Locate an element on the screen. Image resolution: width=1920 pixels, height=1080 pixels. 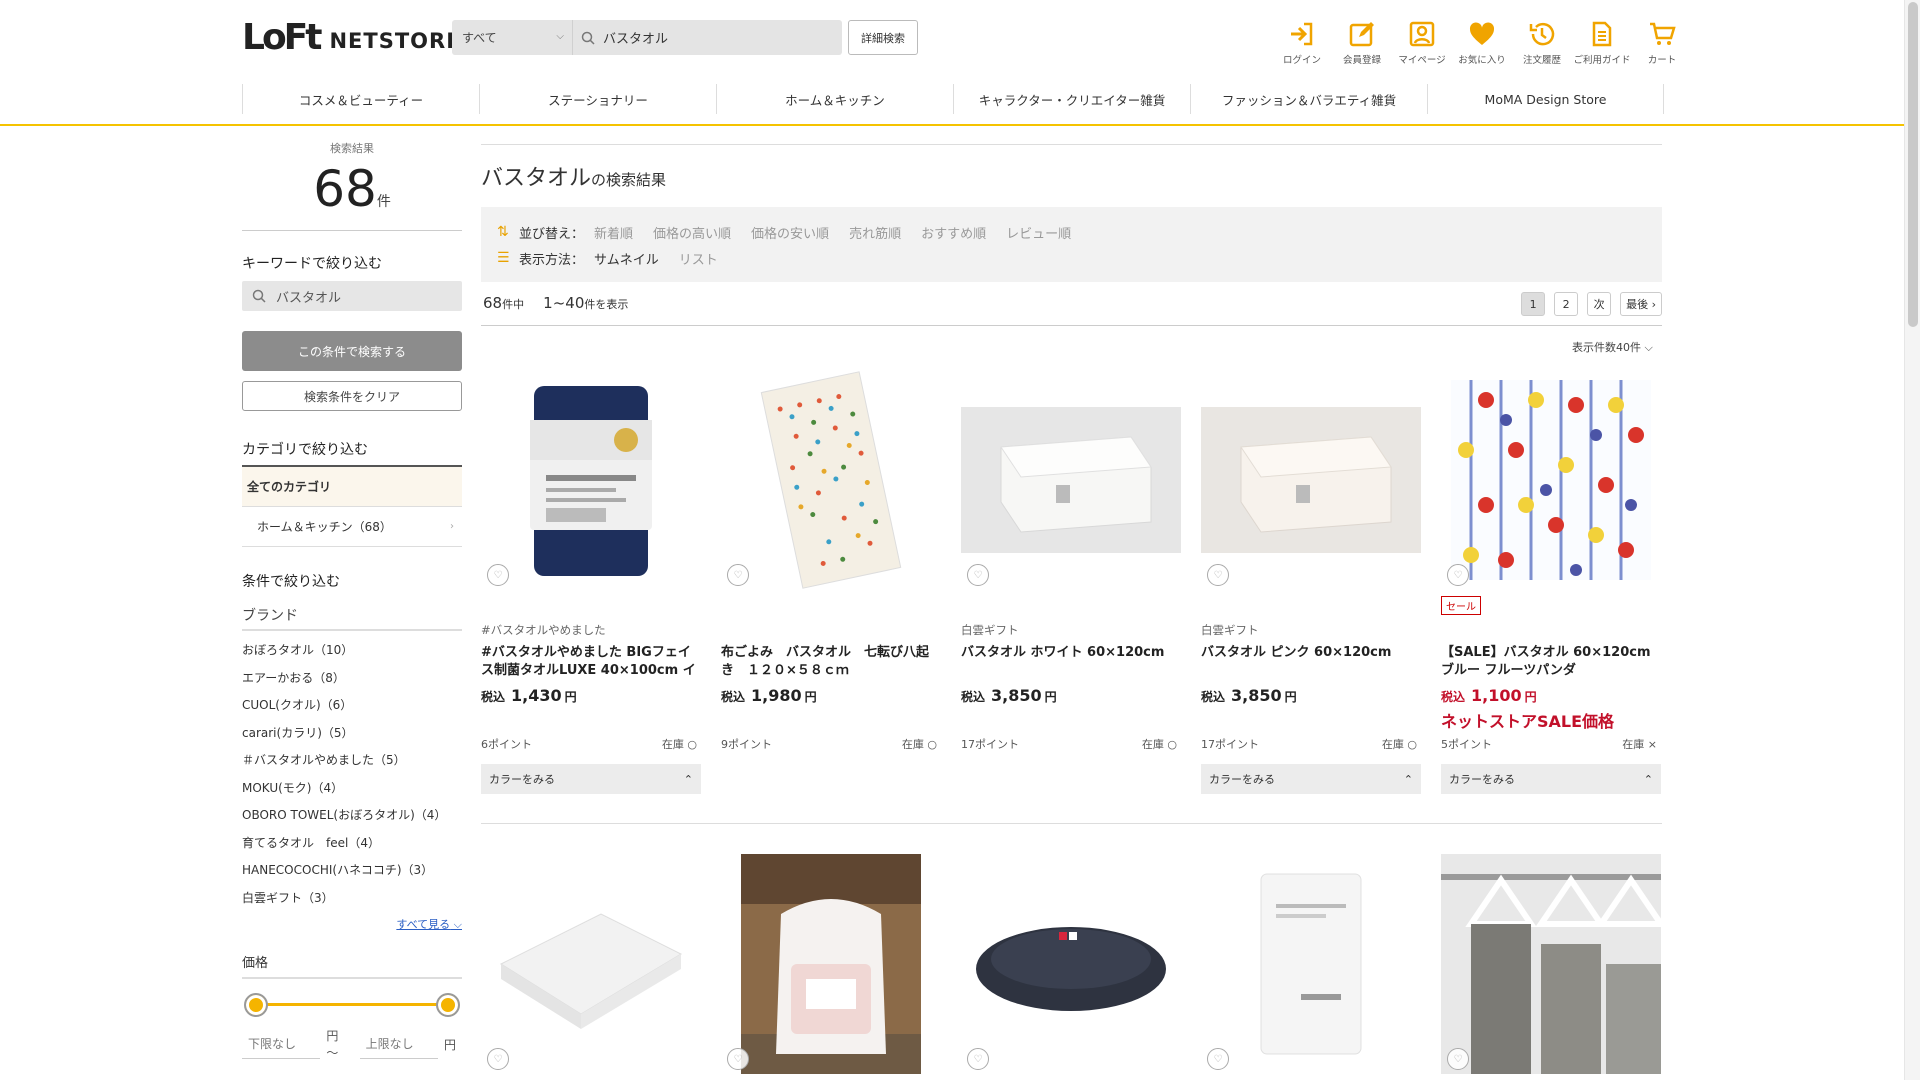
category-all: 全てのカテゴリ is located at coordinates (352, 487).